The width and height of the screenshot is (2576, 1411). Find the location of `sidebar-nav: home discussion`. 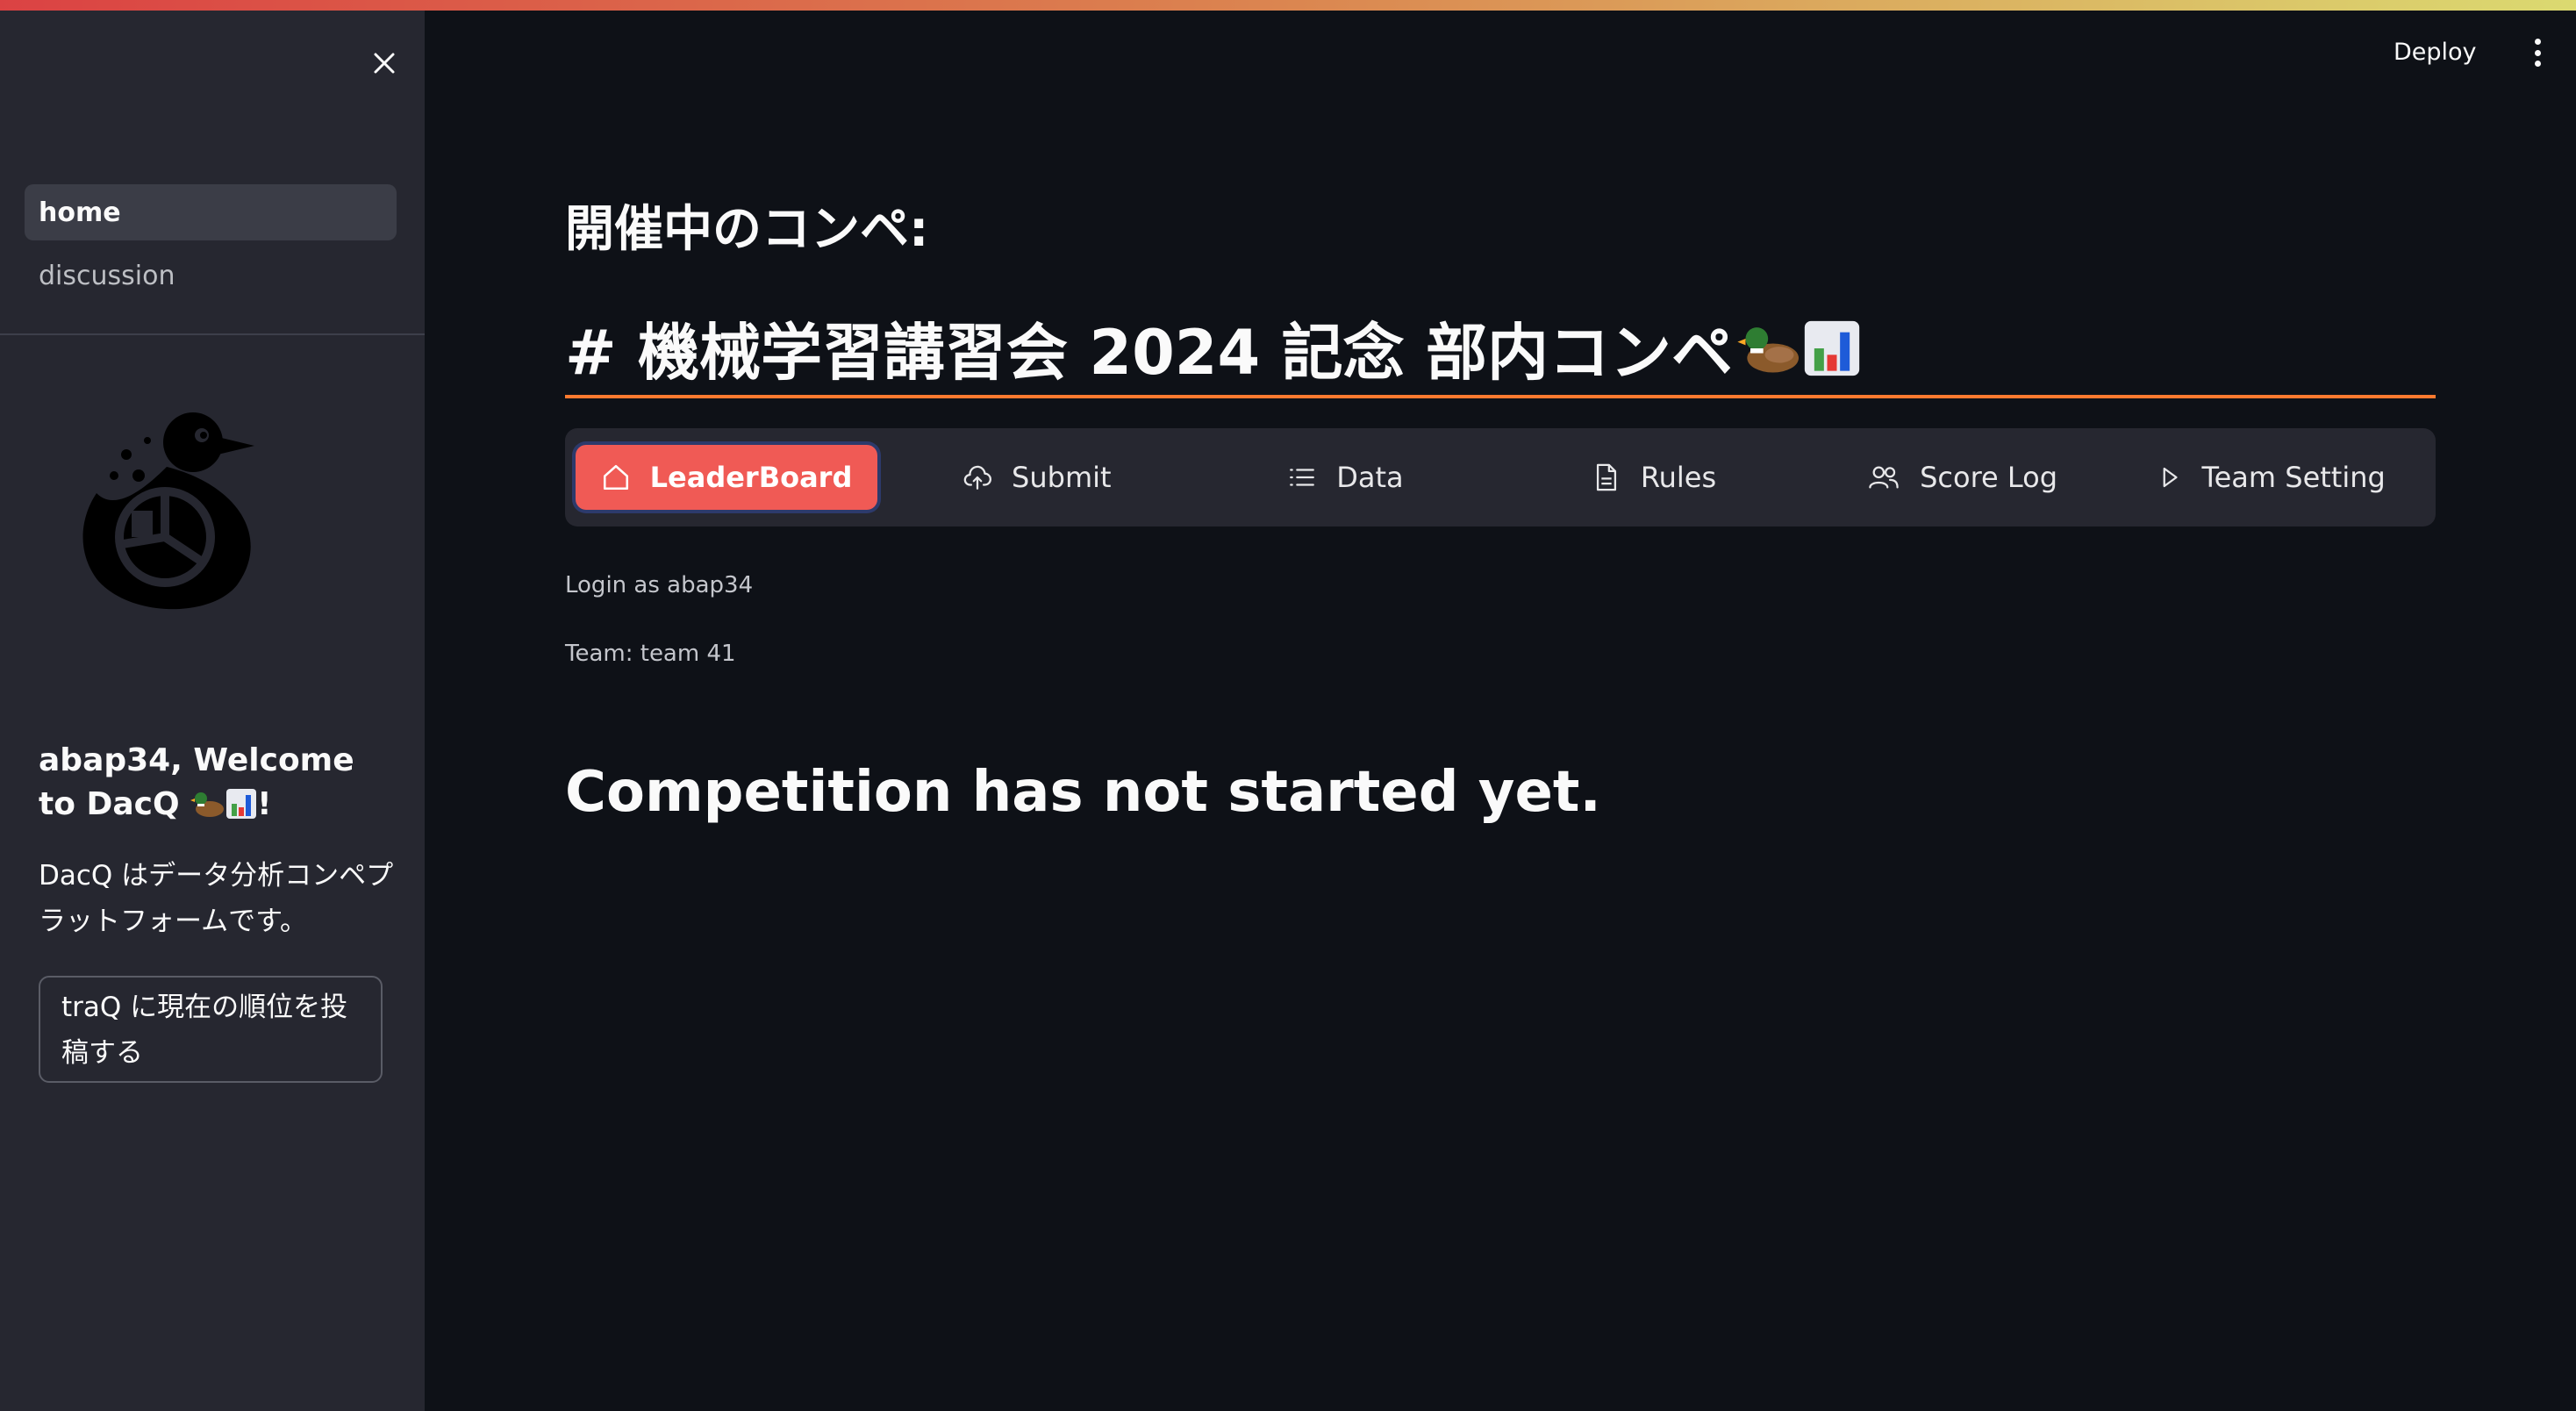

sidebar-nav: home discussion is located at coordinates (211, 247).